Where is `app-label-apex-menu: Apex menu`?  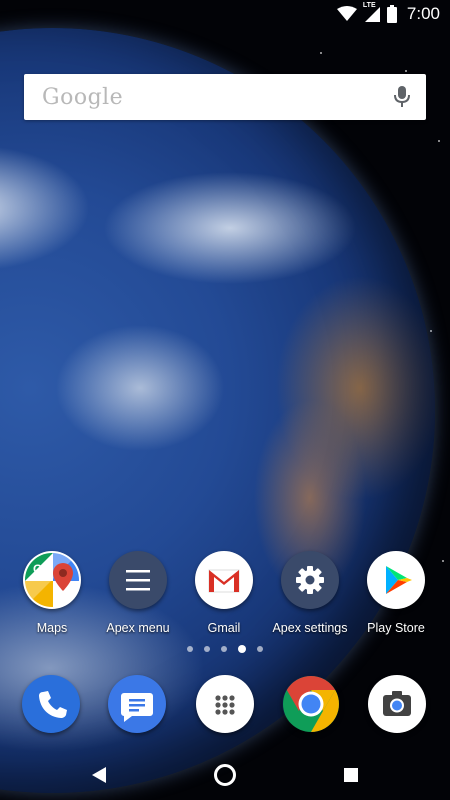
app-label-apex-menu: Apex menu is located at coordinates (138, 628).